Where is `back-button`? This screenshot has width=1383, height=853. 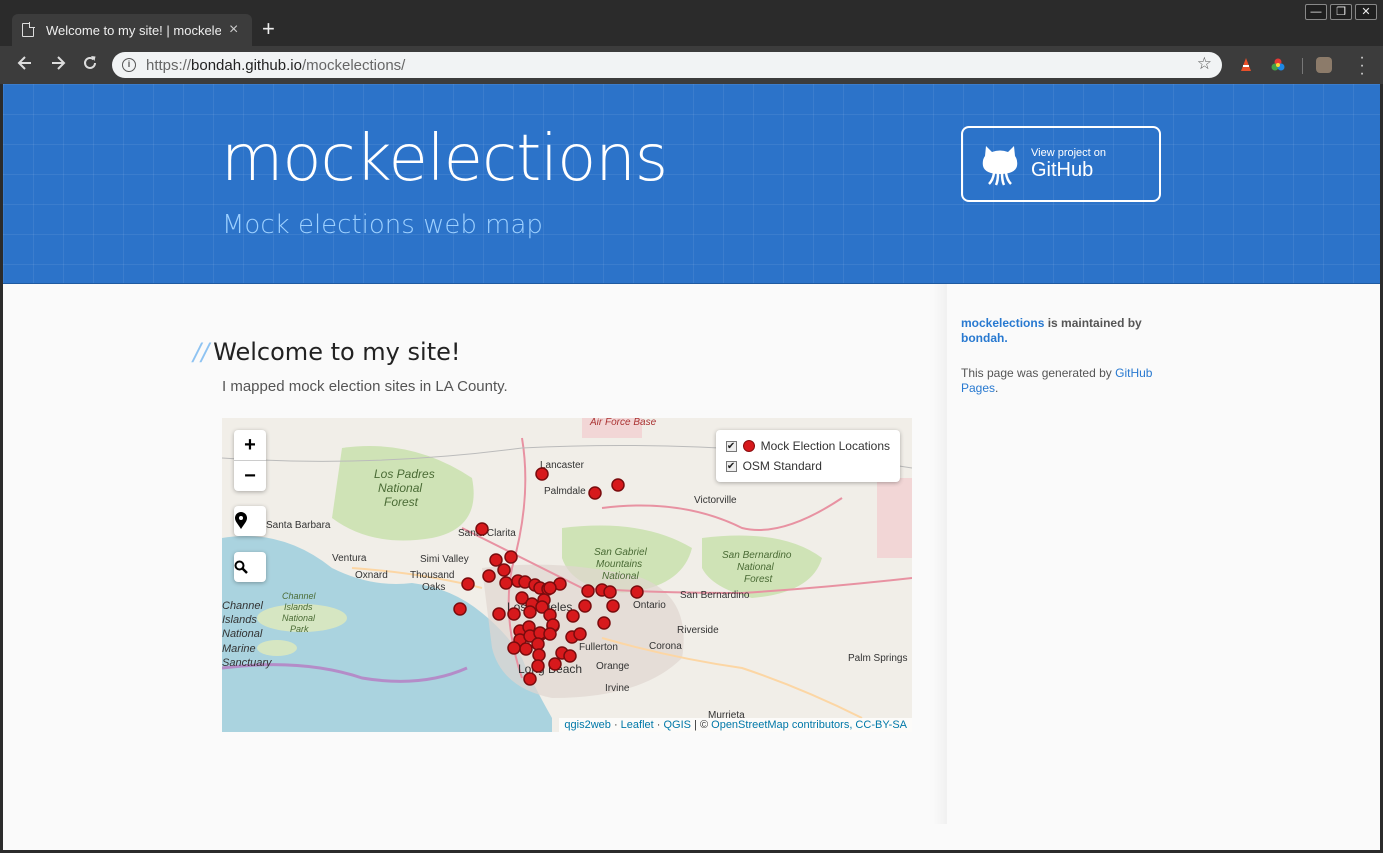 back-button is located at coordinates (25, 65).